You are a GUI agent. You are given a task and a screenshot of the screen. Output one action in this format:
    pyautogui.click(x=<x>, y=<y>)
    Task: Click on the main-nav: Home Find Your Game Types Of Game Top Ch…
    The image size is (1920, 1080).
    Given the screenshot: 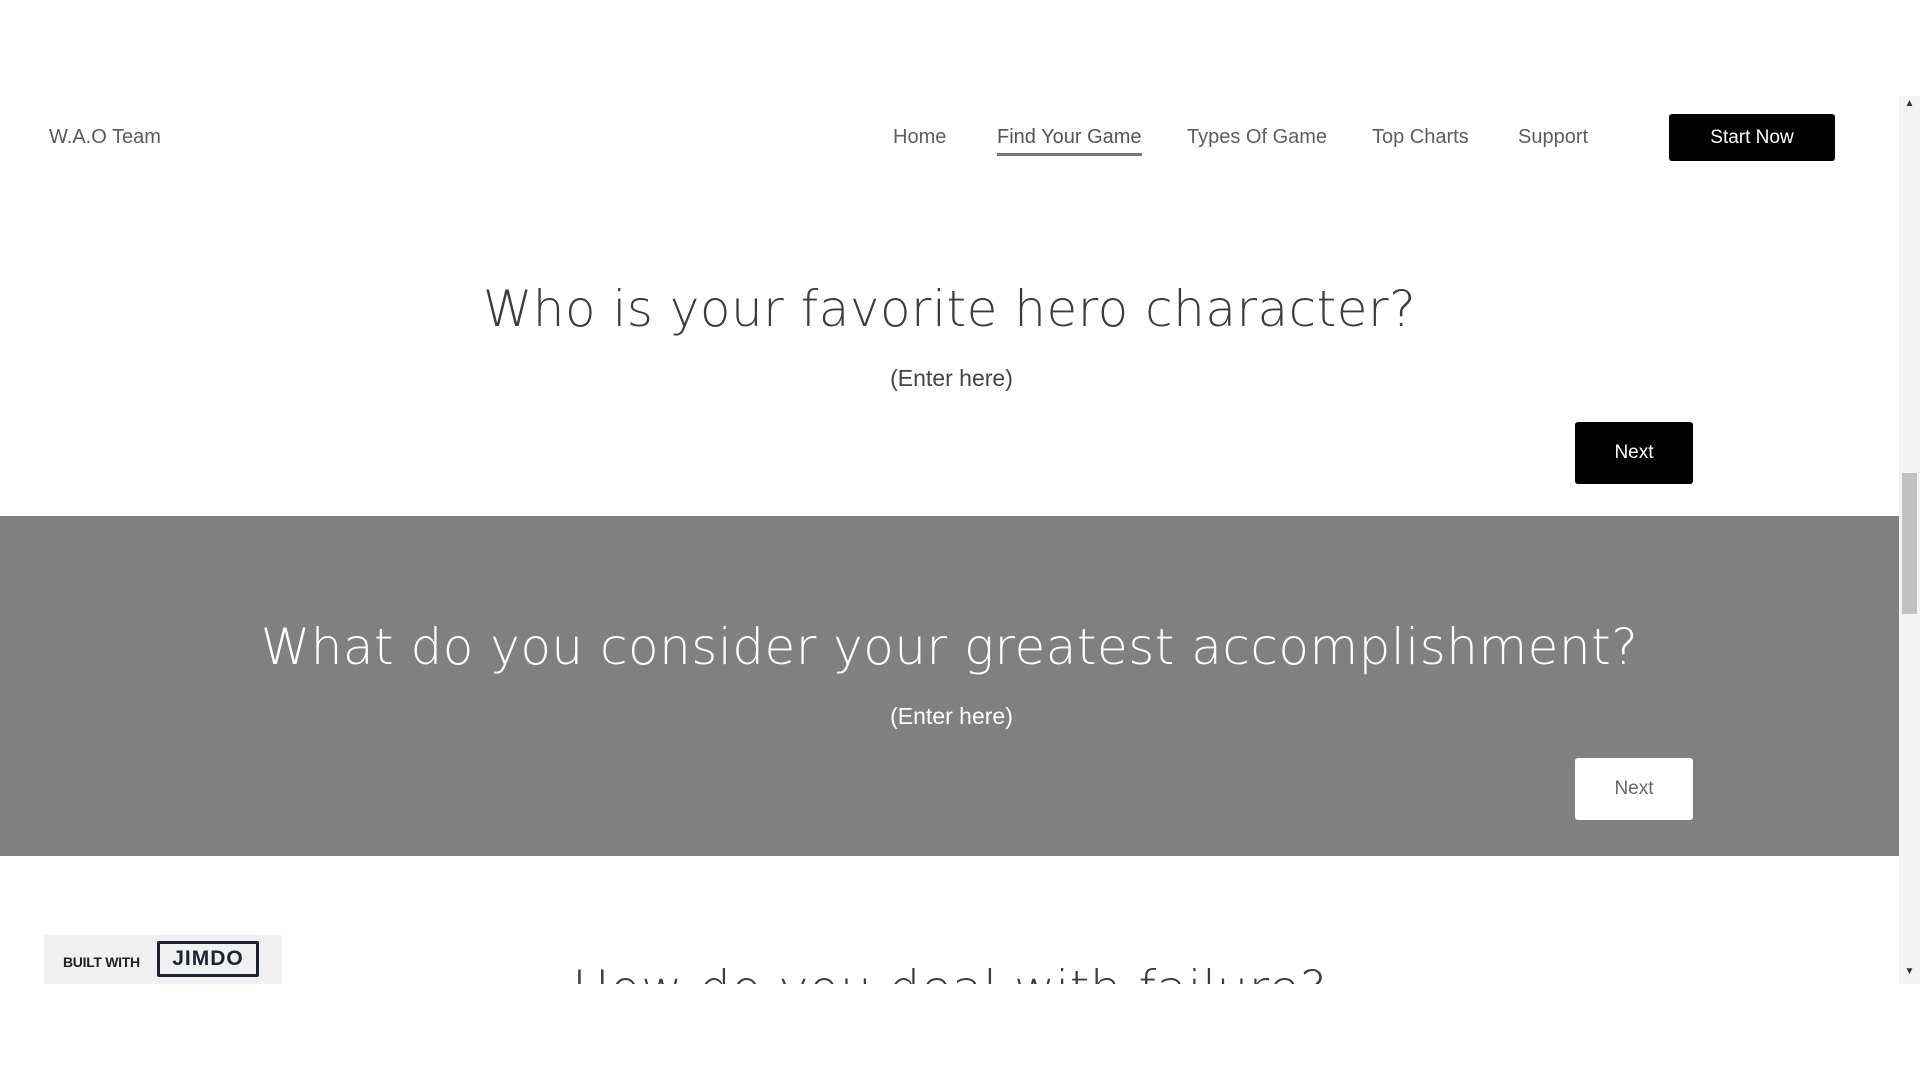 What is the action you would take?
    pyautogui.click(x=949, y=141)
    